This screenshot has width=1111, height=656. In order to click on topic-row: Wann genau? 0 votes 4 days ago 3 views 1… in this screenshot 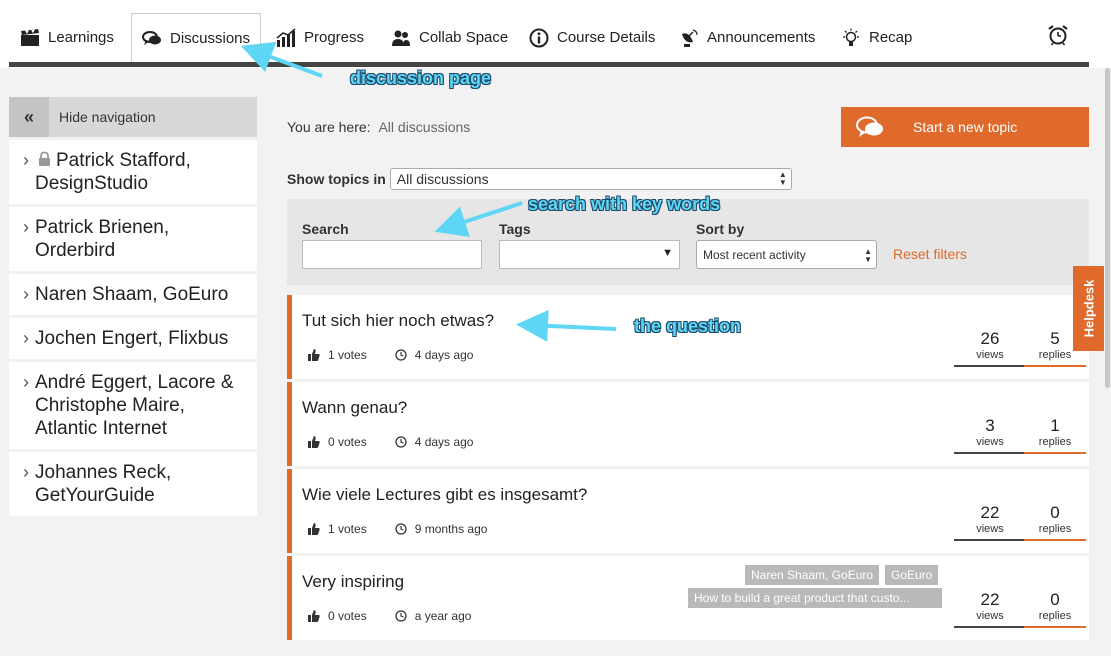, I will do `click(688, 424)`.